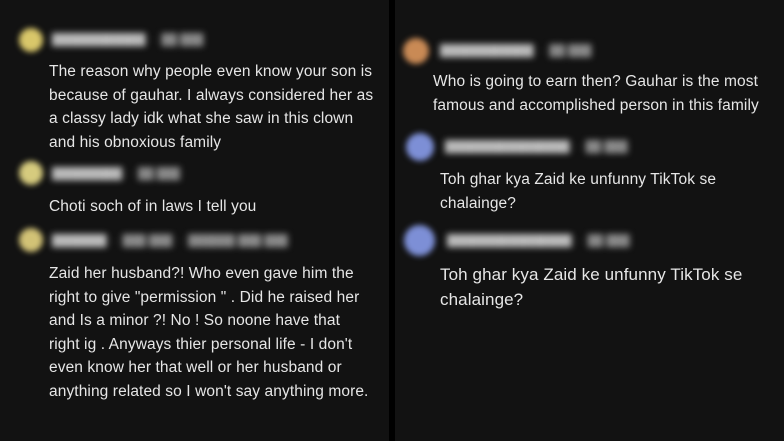 The height and width of the screenshot is (441, 784). What do you see at coordinates (170, 241) in the screenshot?
I see `blurred-username: ███████ · ███ ███ · ██████ ███ ███` at bounding box center [170, 241].